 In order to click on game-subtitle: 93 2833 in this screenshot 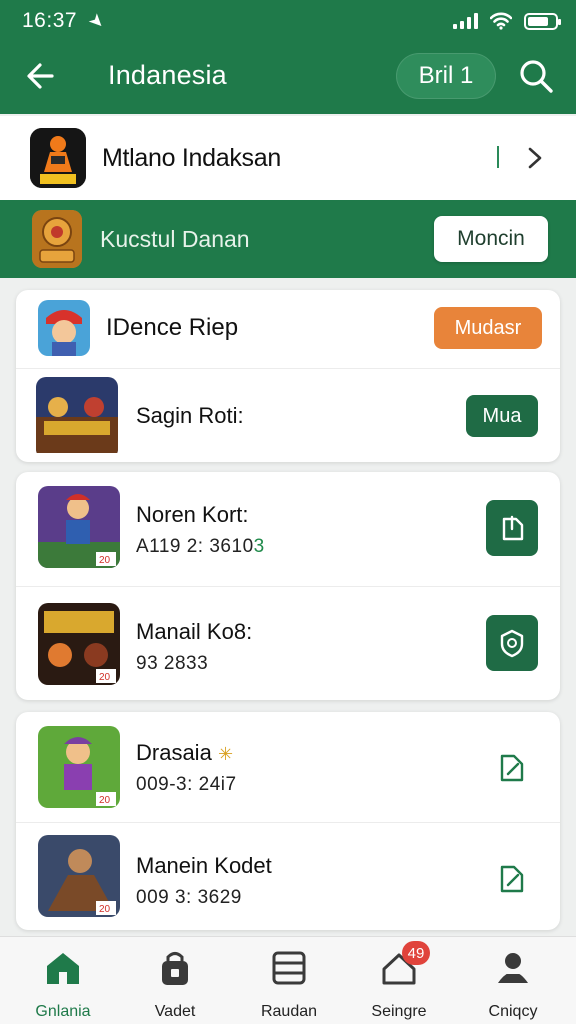, I will do `click(172, 663)`.